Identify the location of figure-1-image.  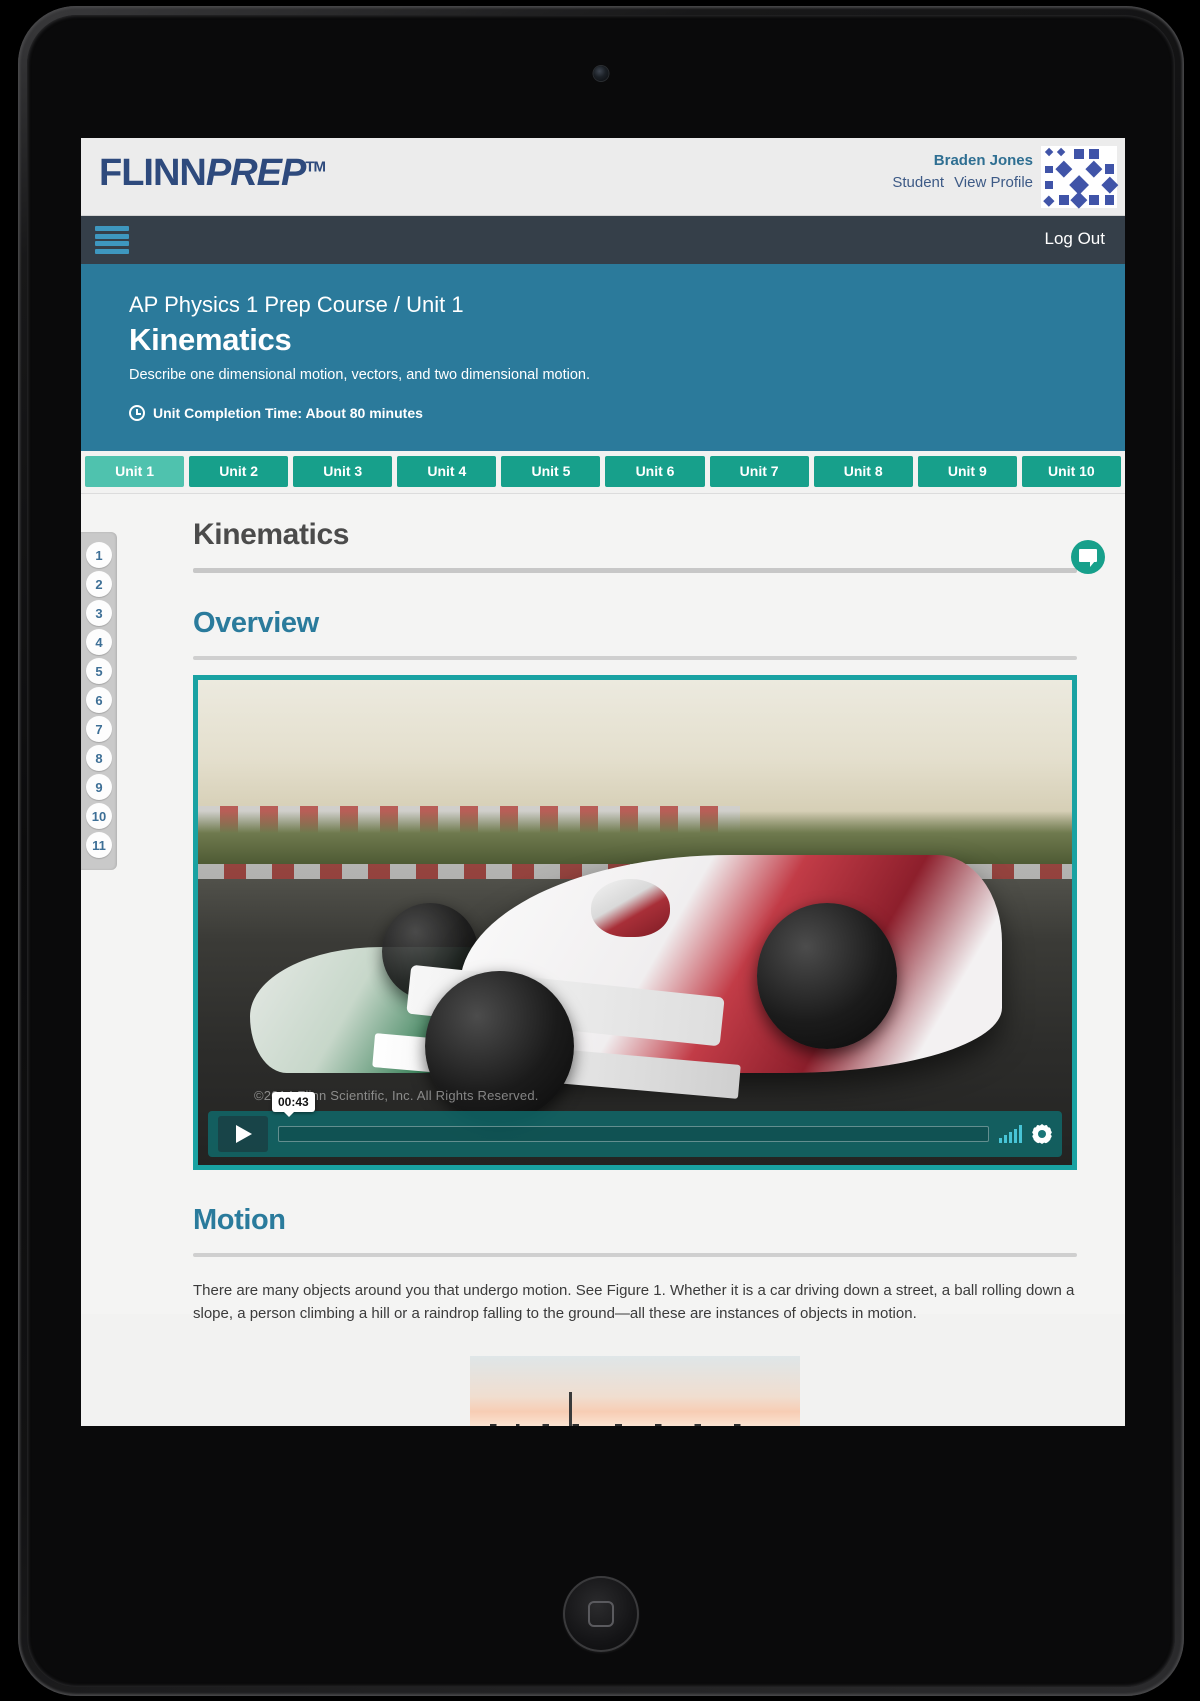
(635, 1390).